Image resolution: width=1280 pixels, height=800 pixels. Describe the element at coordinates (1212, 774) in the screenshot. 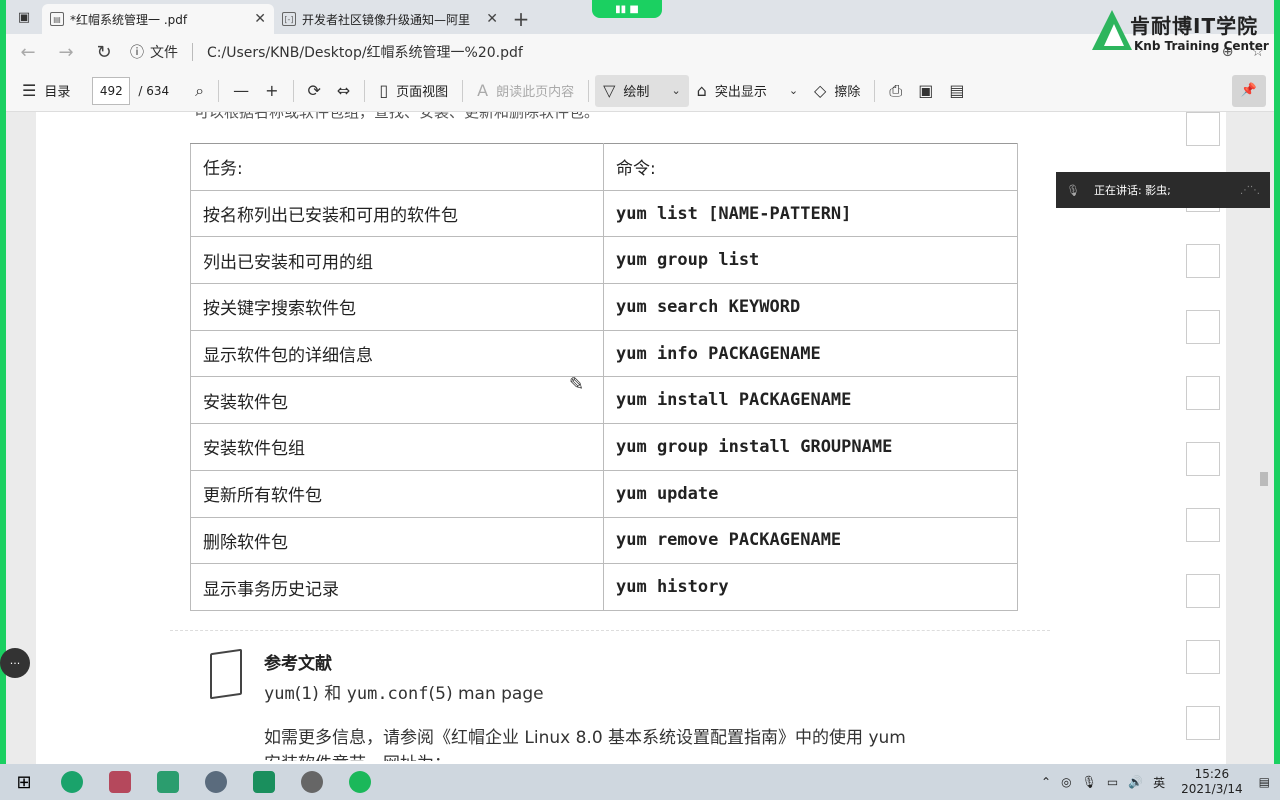

I see `clock-time: 15:26` at that location.